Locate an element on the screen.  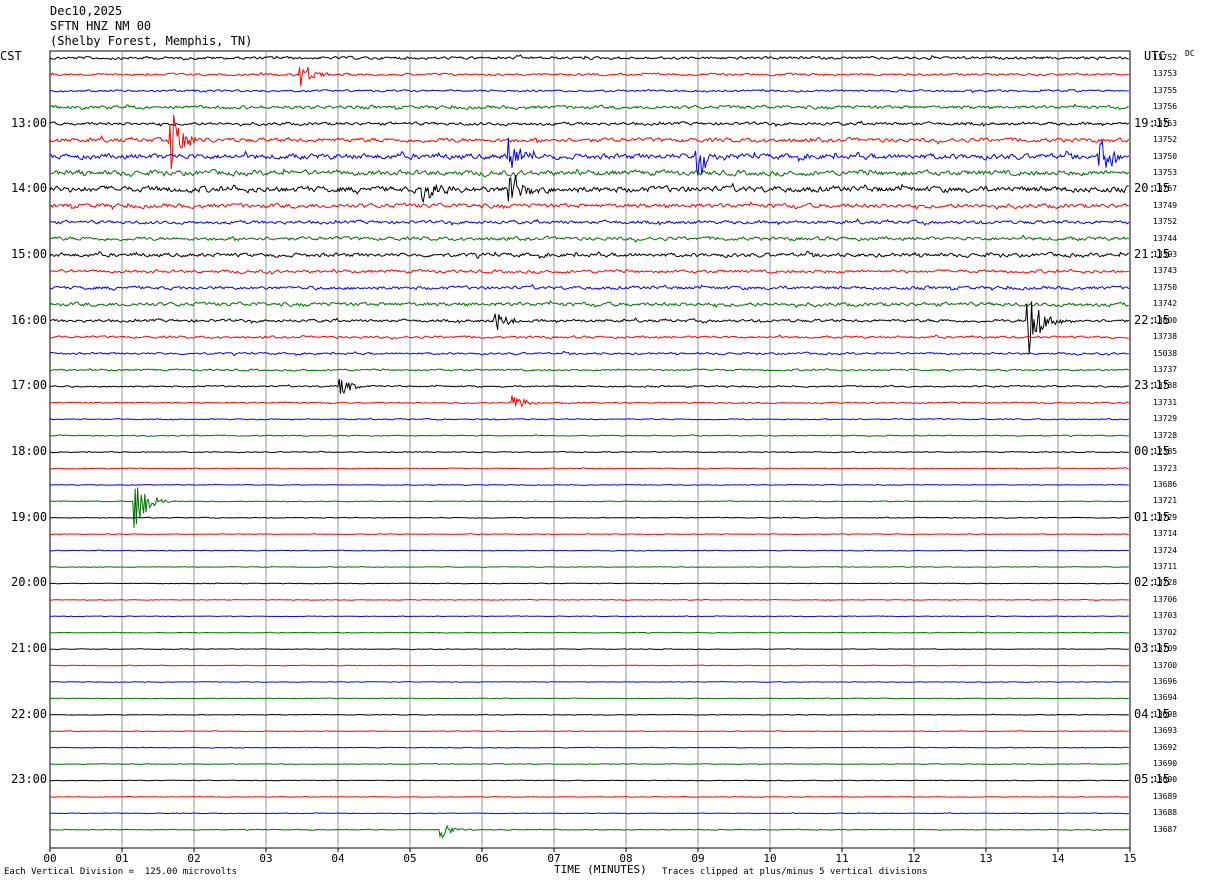
trace-count-label: 13731 is located at coordinates (1165, 402).